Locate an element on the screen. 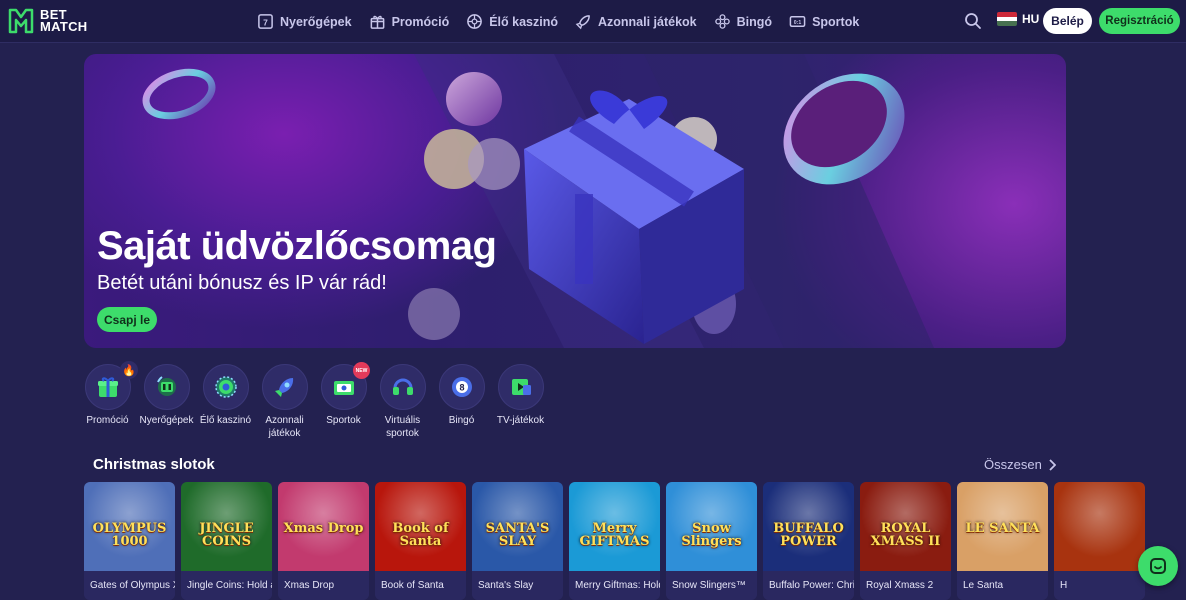 This screenshot has width=1186, height=600. language-code: HU is located at coordinates (1031, 19).